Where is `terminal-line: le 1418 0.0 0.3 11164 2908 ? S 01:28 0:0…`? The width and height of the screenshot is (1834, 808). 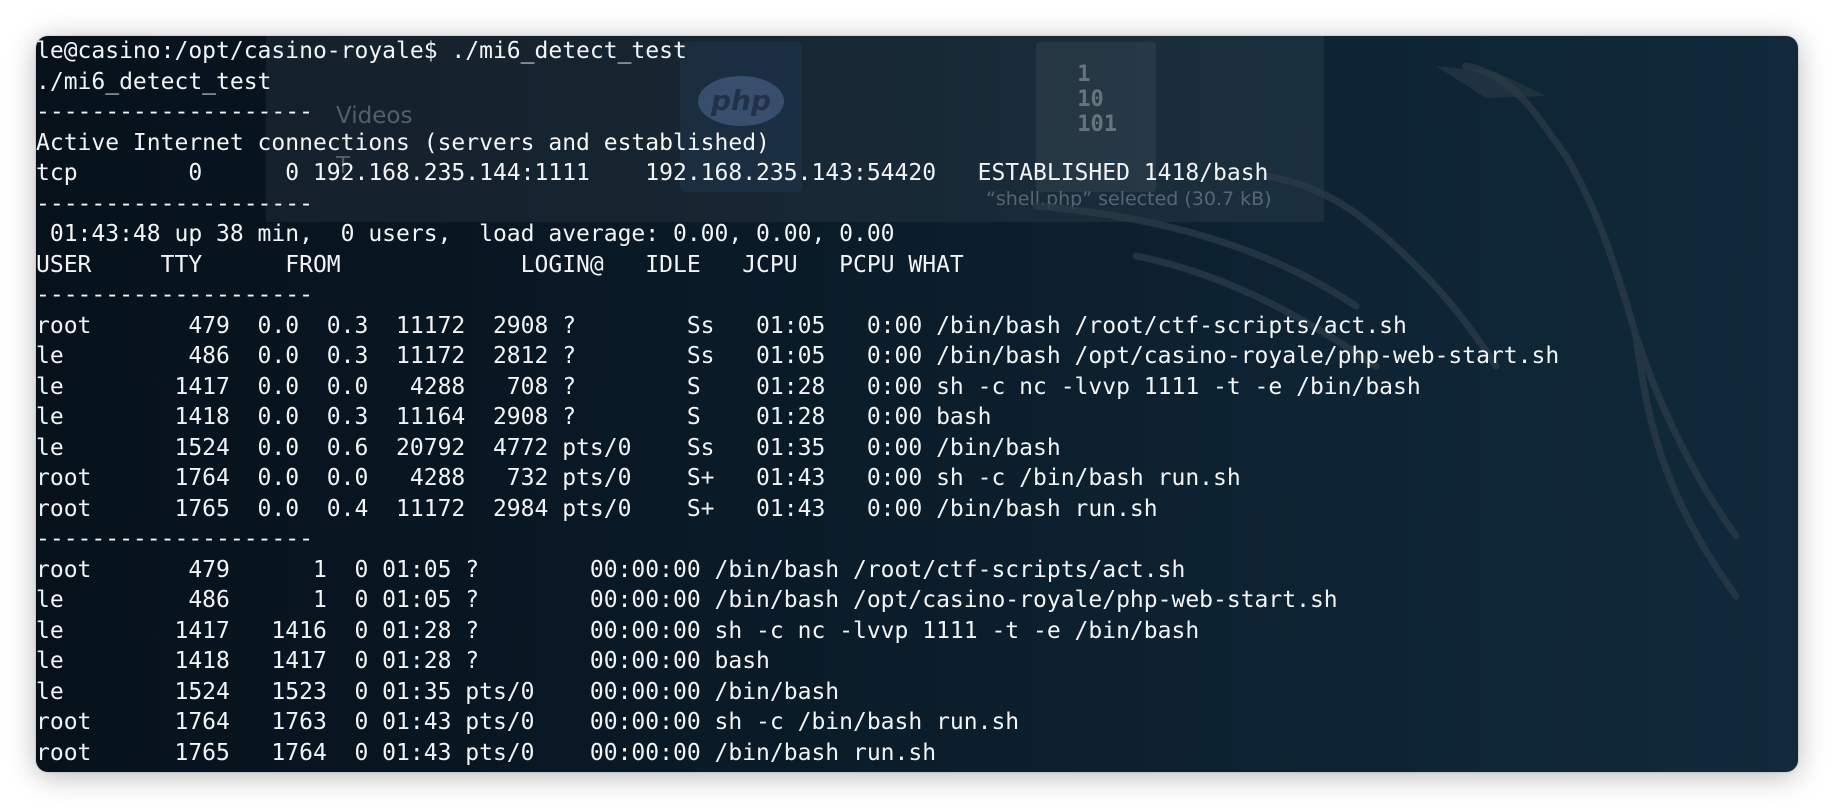
terminal-line: le 1418 0.0 0.3 11164 2908 ? S 01:28 0:0… is located at coordinates (514, 417).